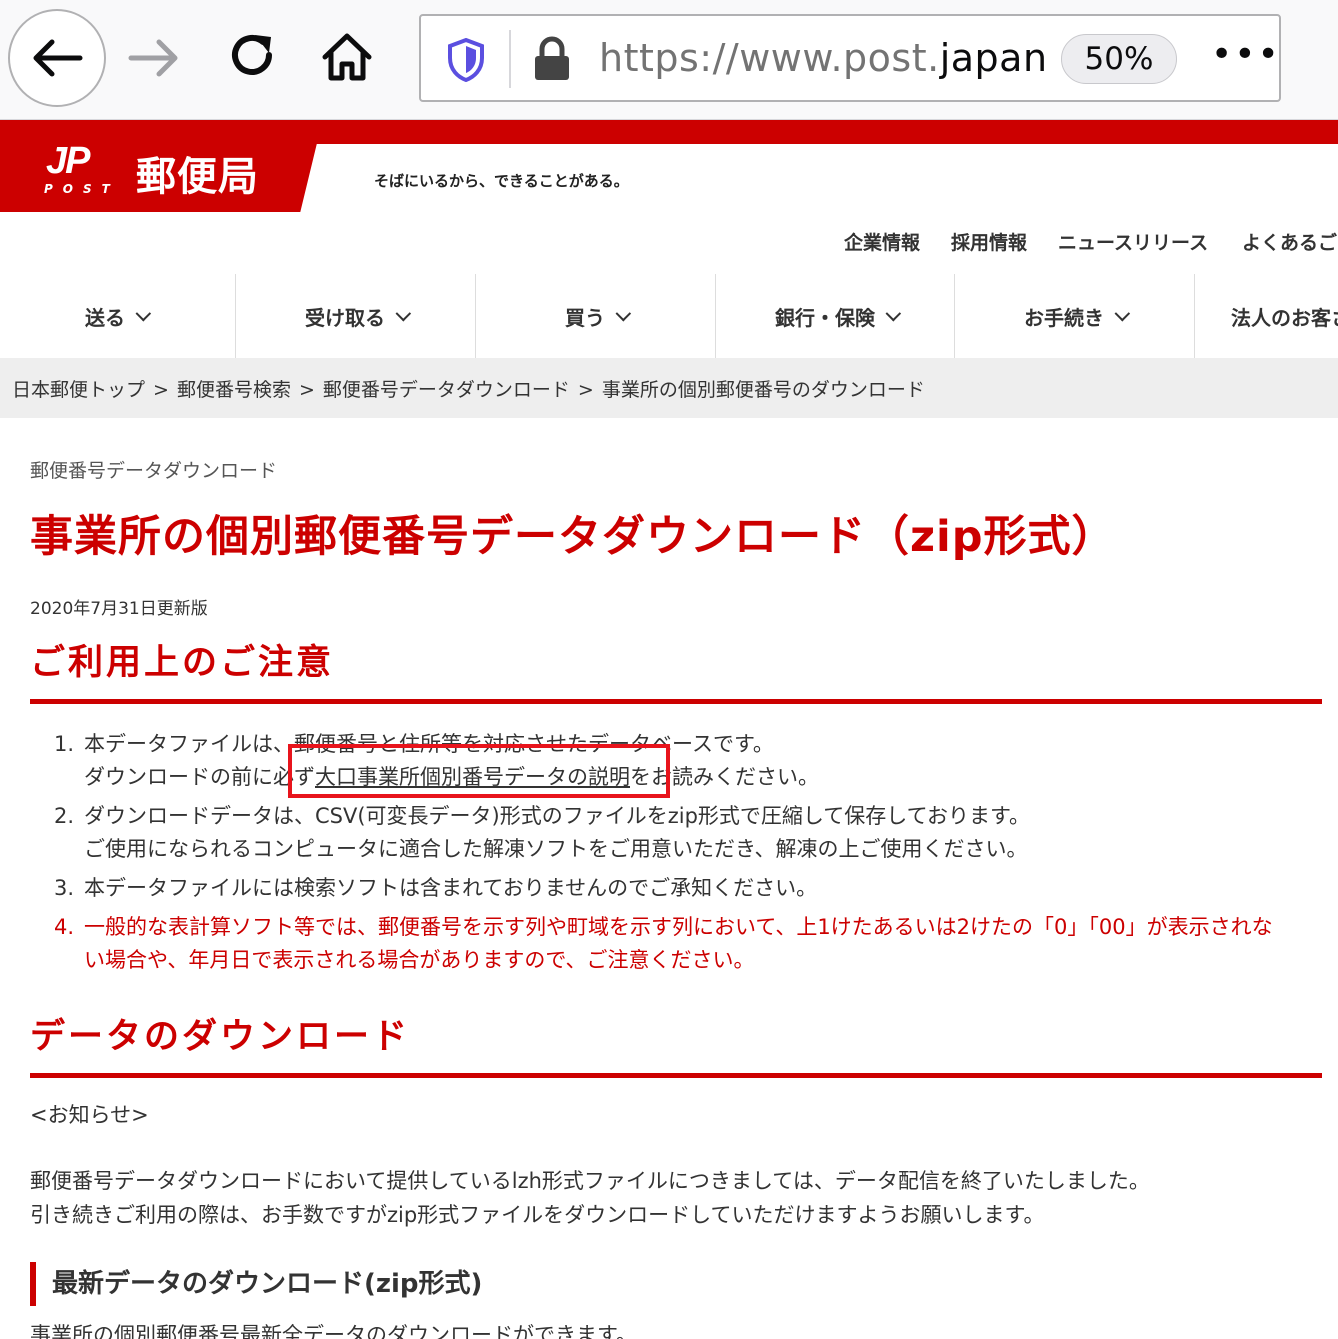  What do you see at coordinates (256, 1284) in the screenshot?
I see `latest-heading: 最新データのダウンロード(zip形式)` at bounding box center [256, 1284].